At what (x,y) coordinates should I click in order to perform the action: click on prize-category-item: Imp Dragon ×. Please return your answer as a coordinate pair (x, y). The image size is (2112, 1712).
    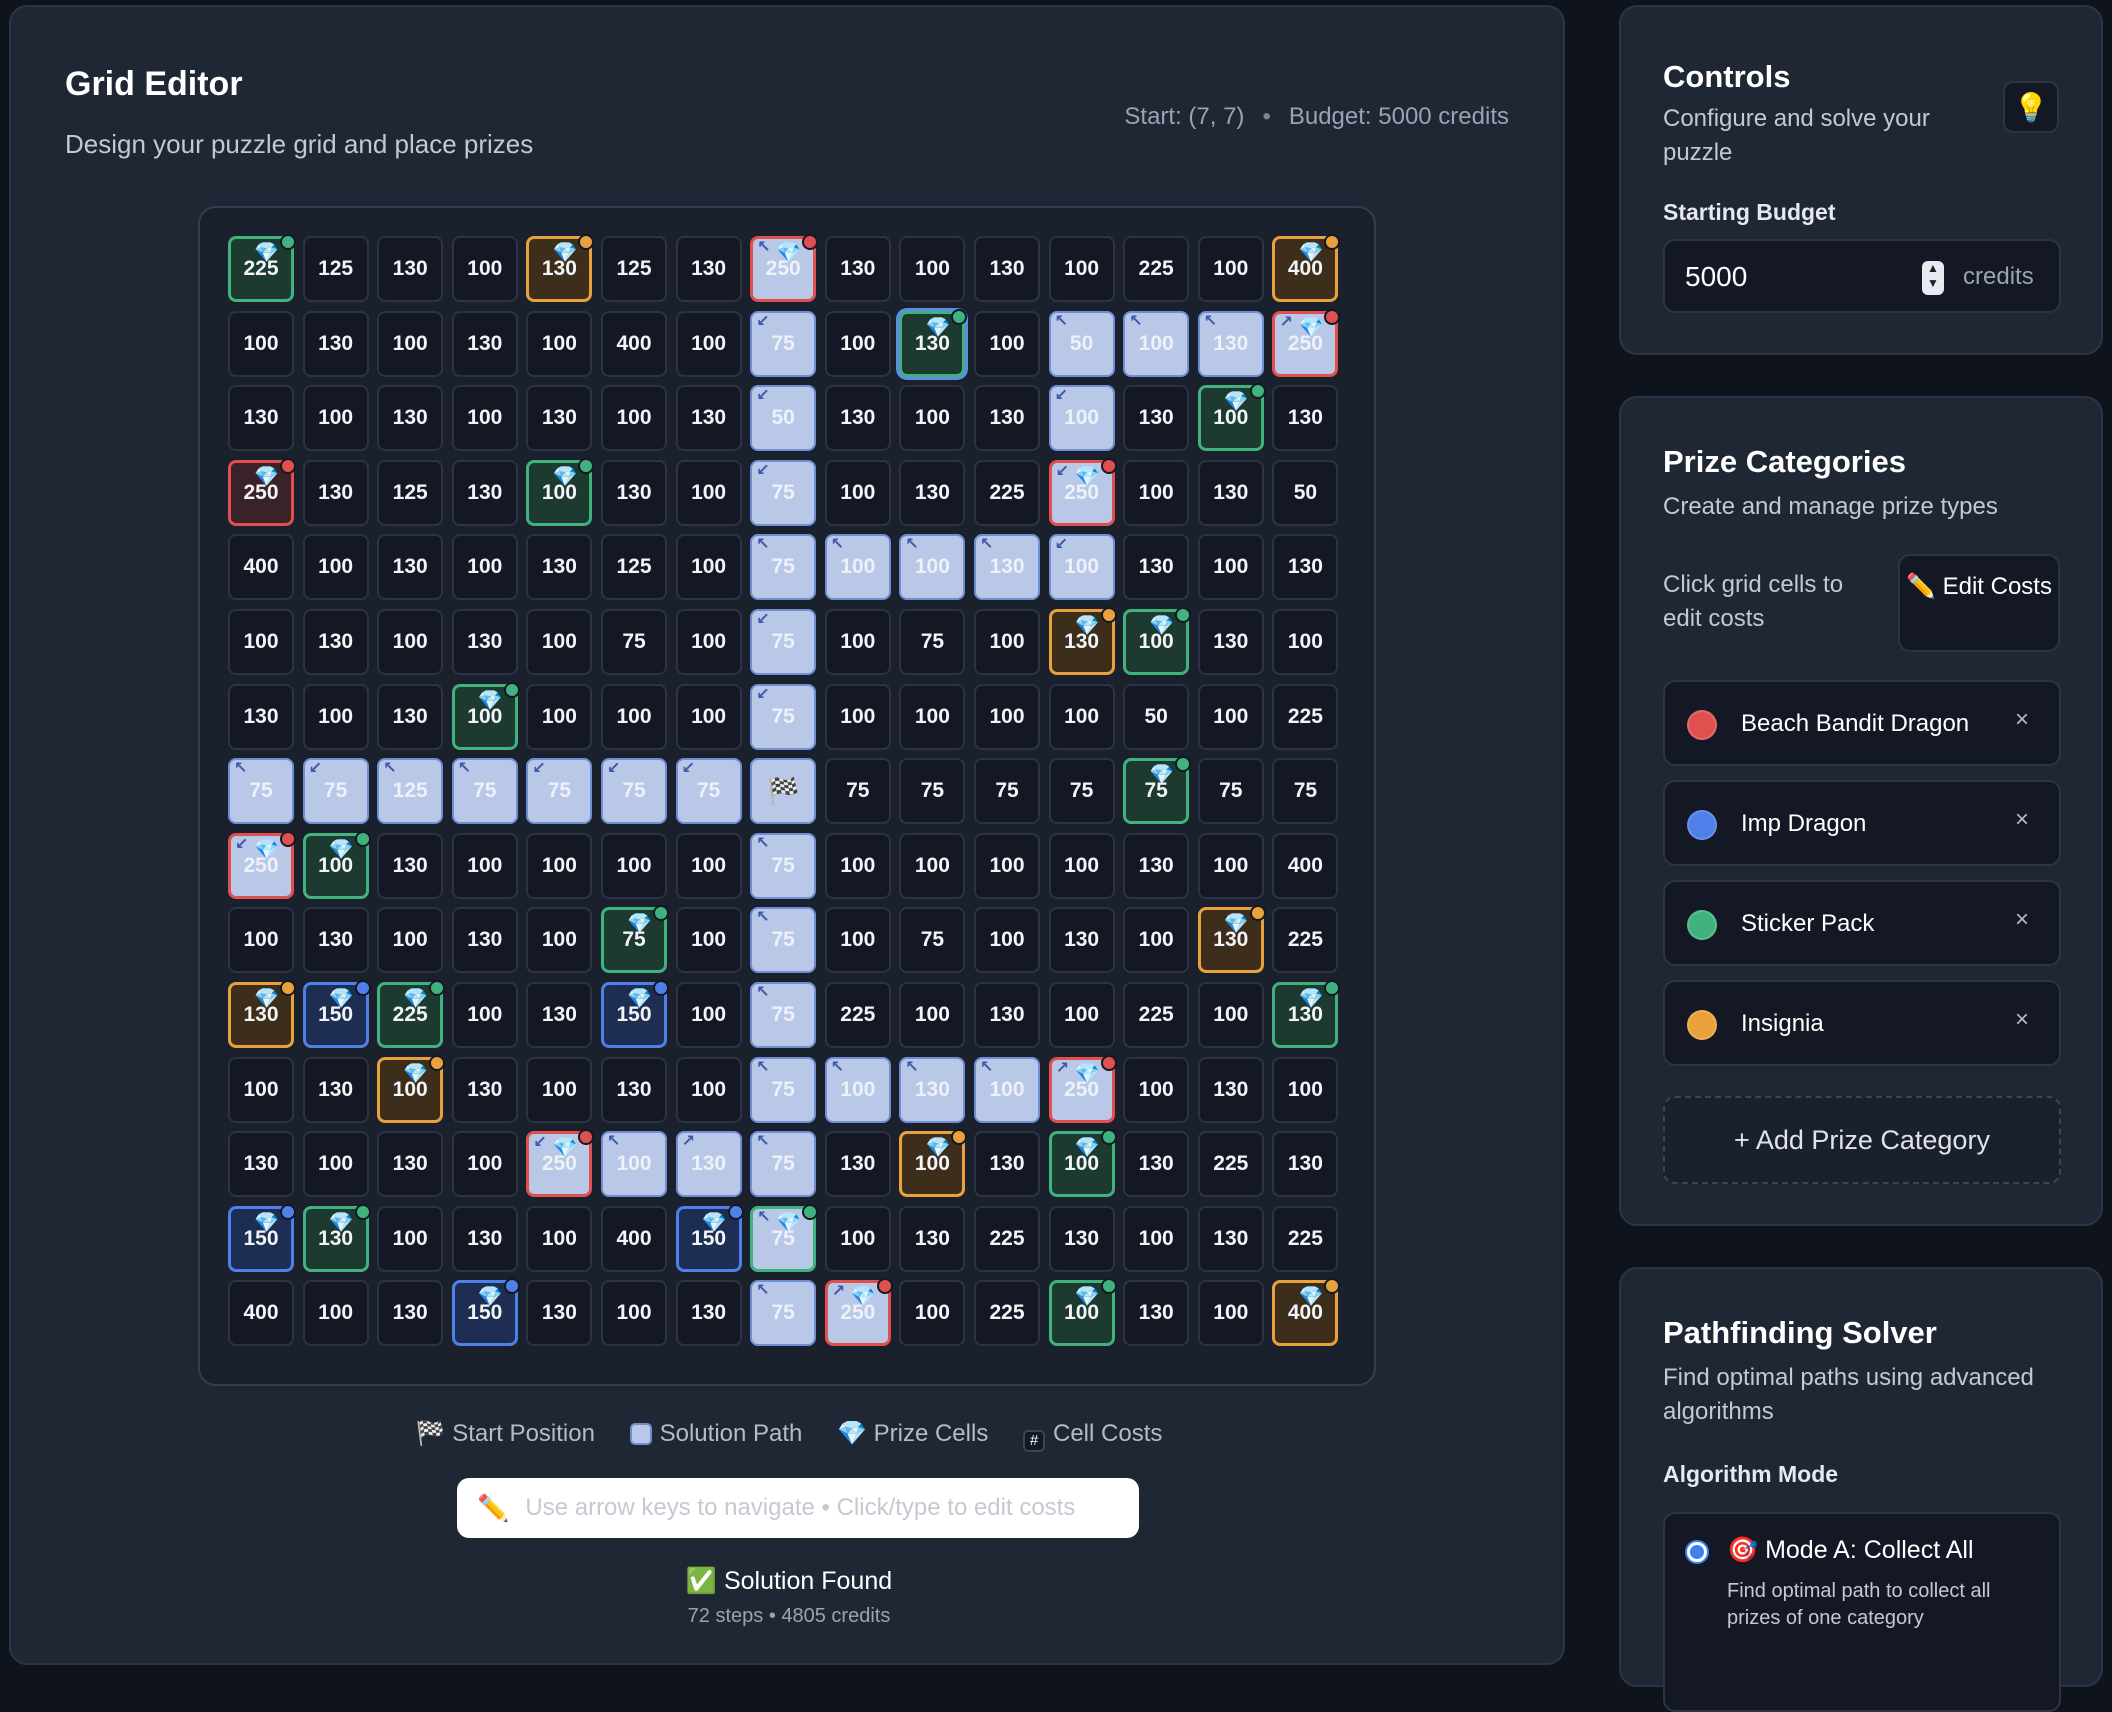
    Looking at the image, I should click on (1862, 823).